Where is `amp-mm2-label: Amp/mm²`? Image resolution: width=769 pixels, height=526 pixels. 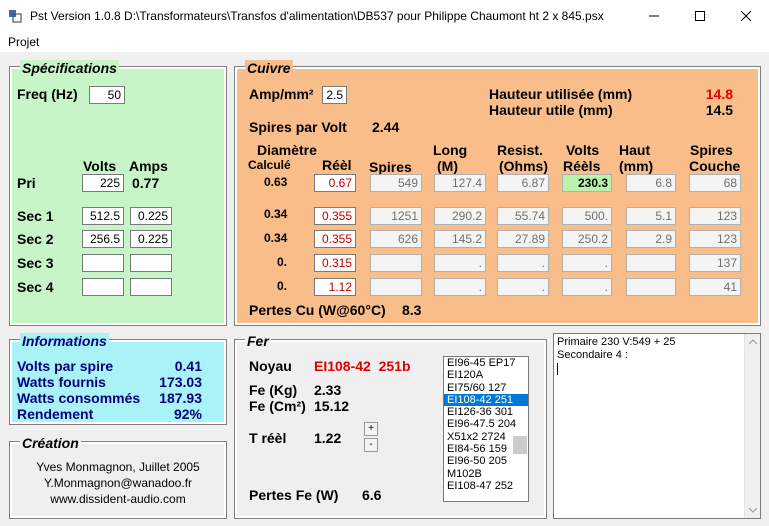
amp-mm2-label: Amp/mm² is located at coordinates (281, 94).